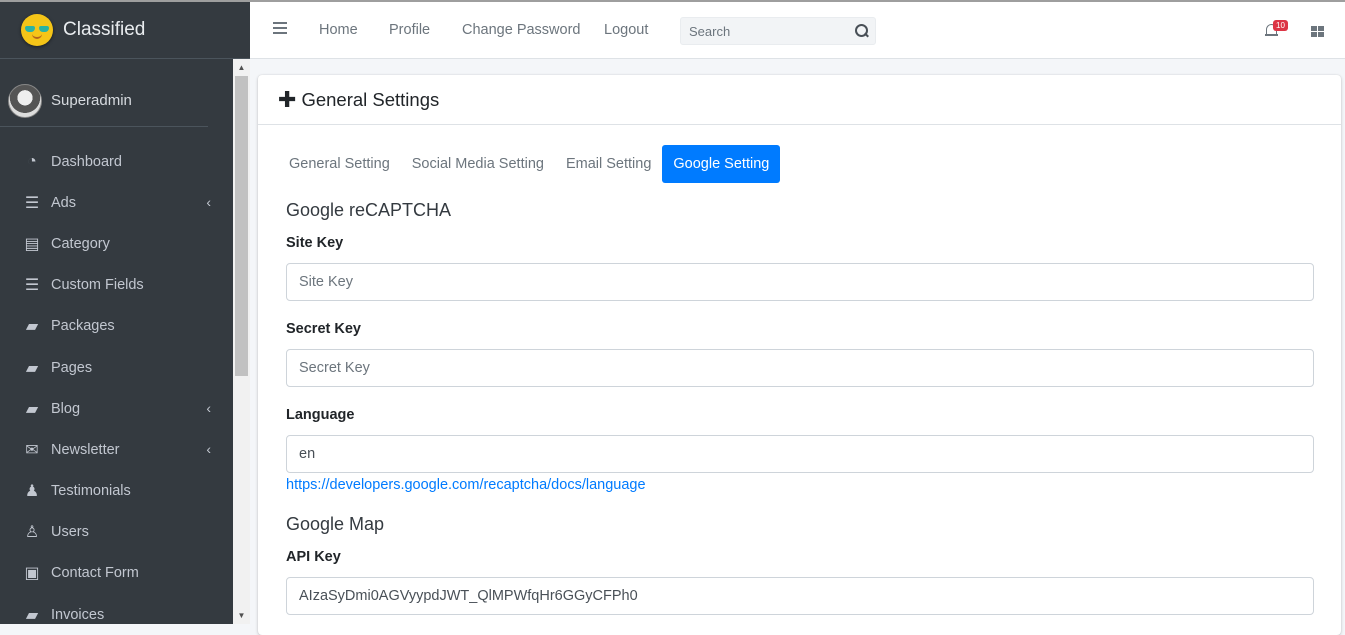 This screenshot has height=635, width=1345. Describe the element at coordinates (78, 614) in the screenshot. I see `sidebar-item-label: Invoices` at that location.